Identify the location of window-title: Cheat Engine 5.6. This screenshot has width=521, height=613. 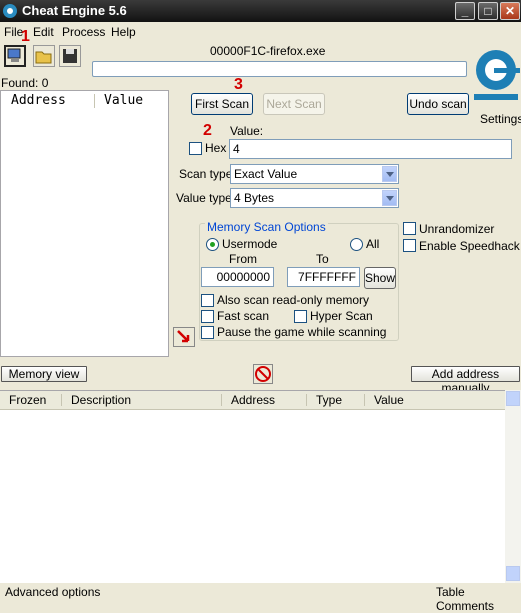
(74, 10).